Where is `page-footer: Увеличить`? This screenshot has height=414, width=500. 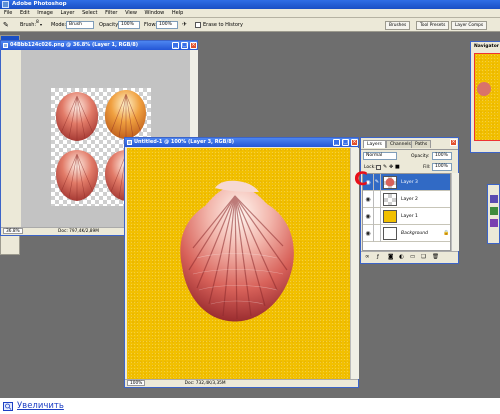
page-footer: Увеличить is located at coordinates (250, 406).